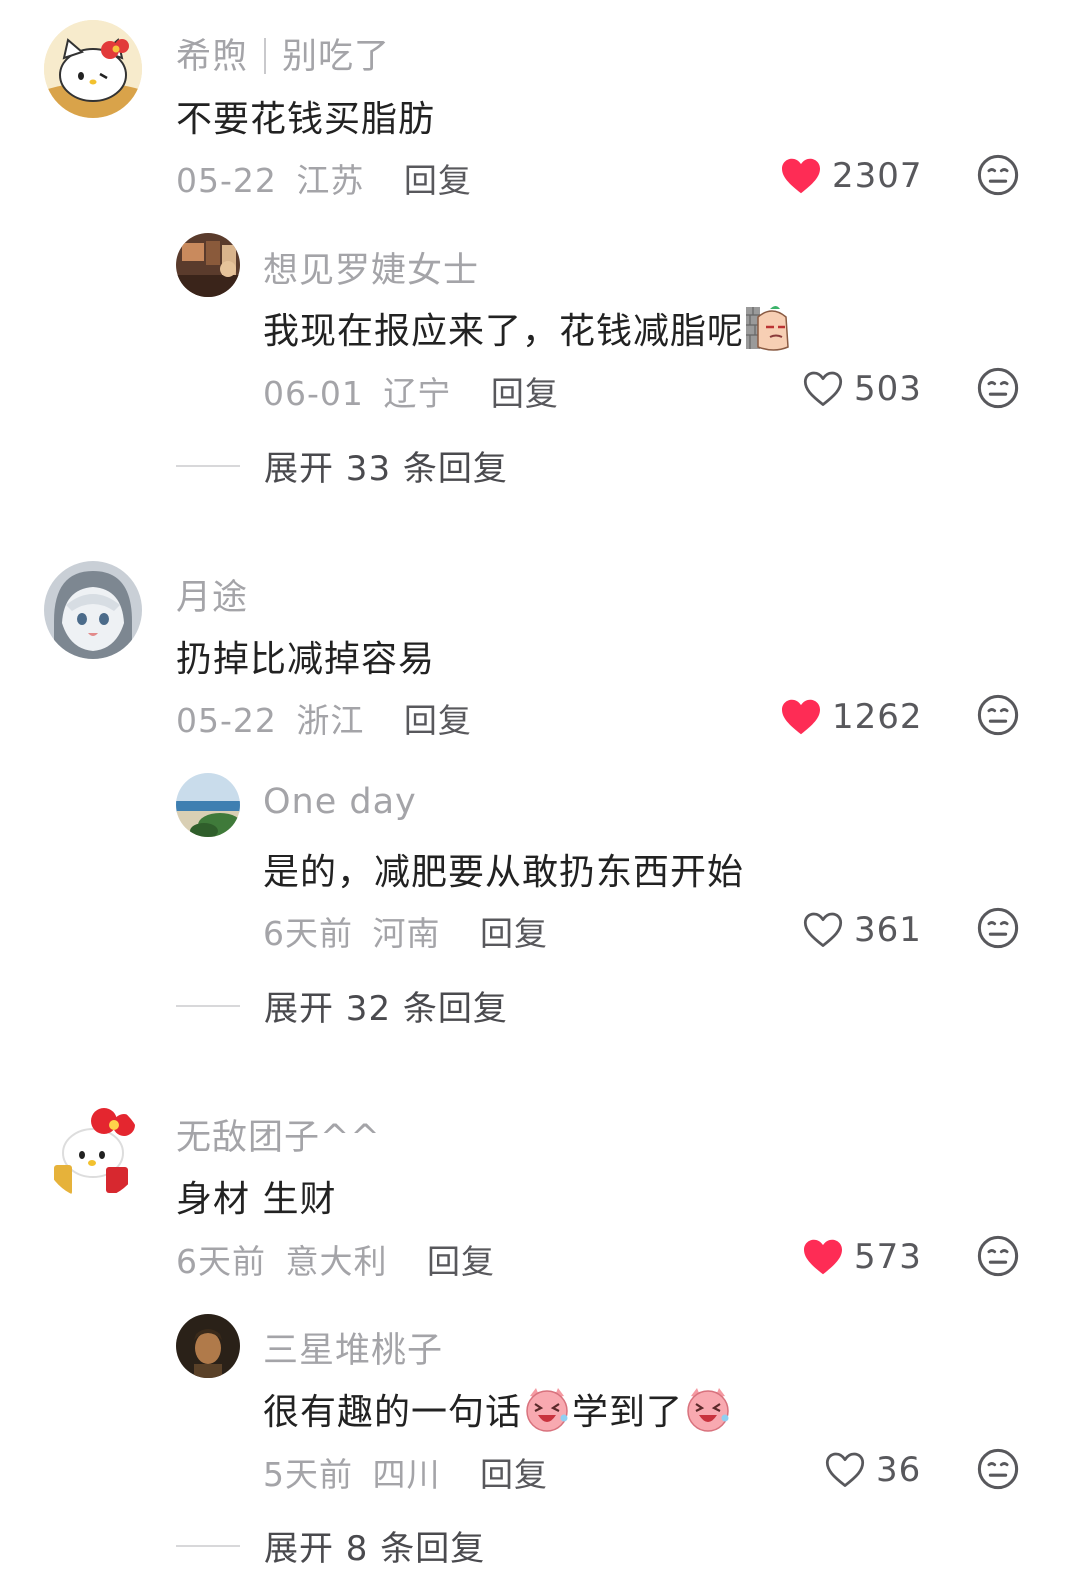 The width and height of the screenshot is (1080, 1591). I want to click on reply-text: 很有趣的一句话 学到了, so click(498, 1409).